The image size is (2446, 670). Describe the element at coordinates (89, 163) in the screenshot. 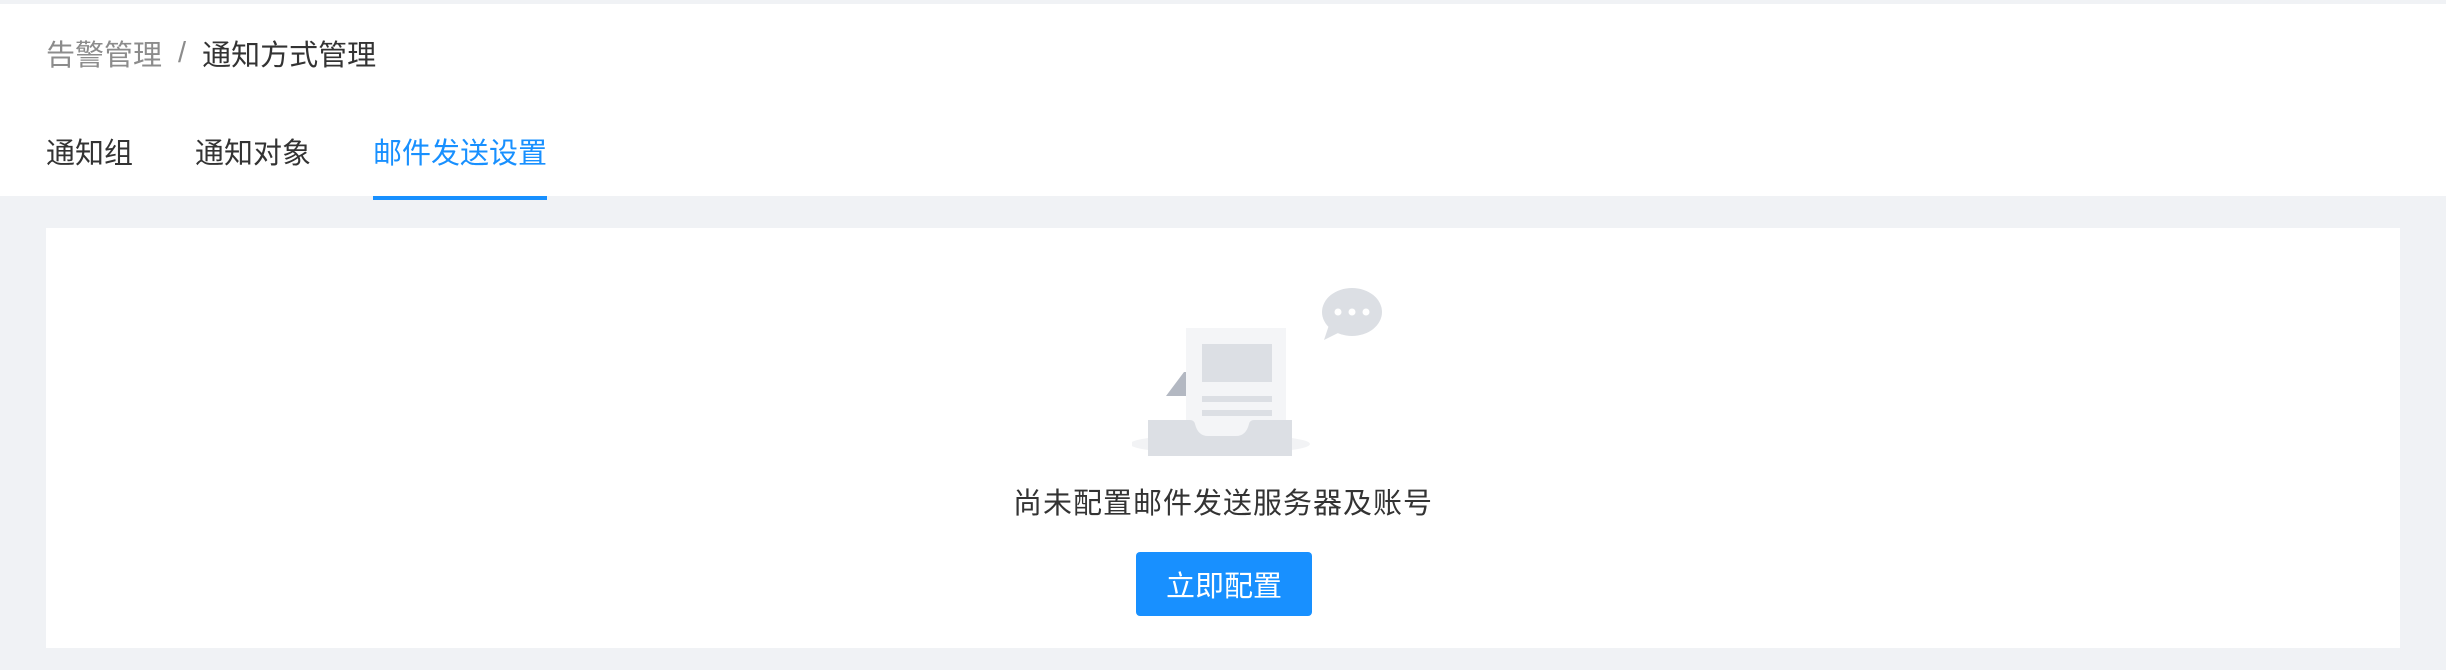

I see `tab-notification-group: 通知组` at that location.